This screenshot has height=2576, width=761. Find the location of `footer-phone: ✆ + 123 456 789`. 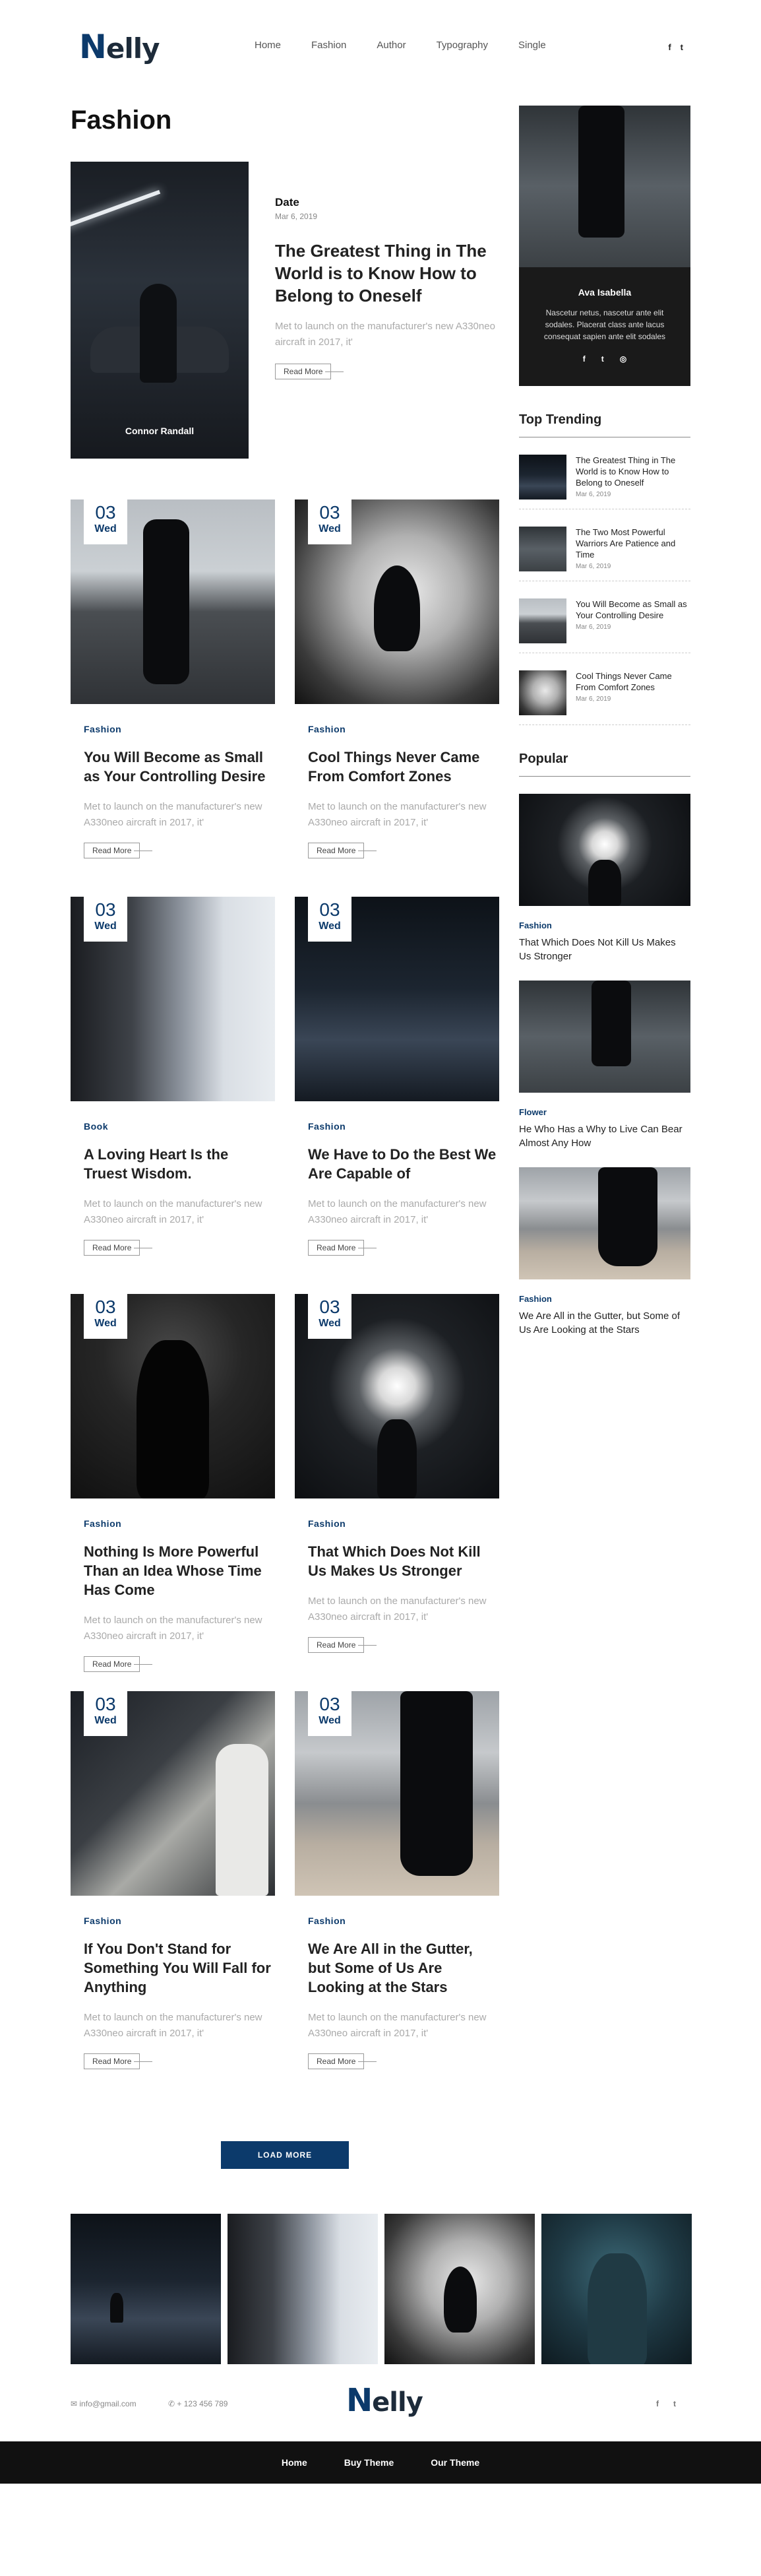

footer-phone: ✆ + 123 456 789 is located at coordinates (198, 2403).